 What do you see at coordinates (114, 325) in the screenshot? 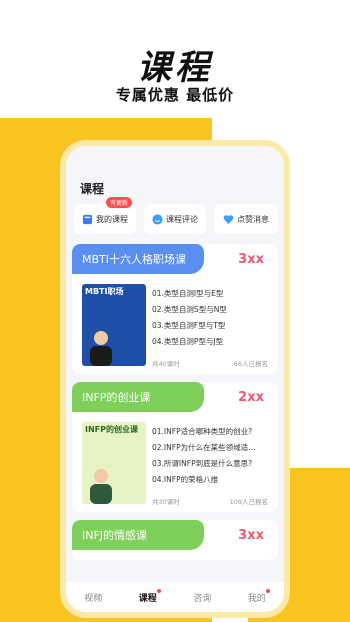
I see `course-cover: MBTI职场` at bounding box center [114, 325].